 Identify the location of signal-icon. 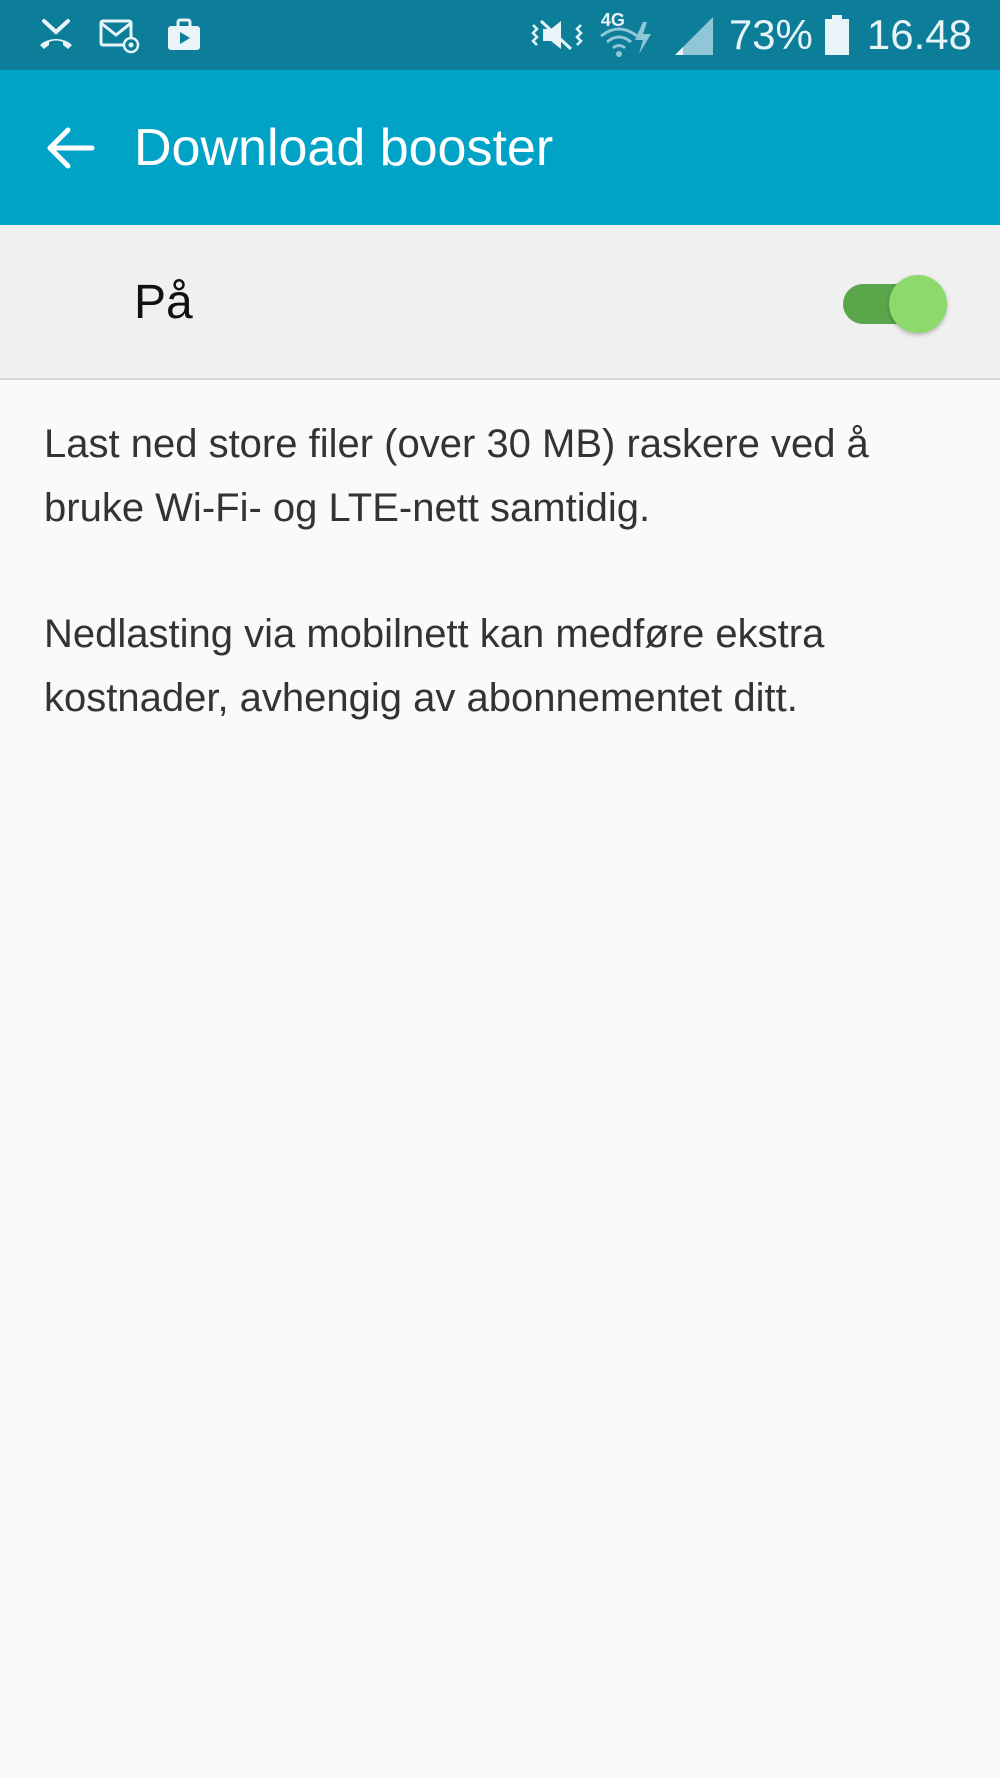
(694, 35).